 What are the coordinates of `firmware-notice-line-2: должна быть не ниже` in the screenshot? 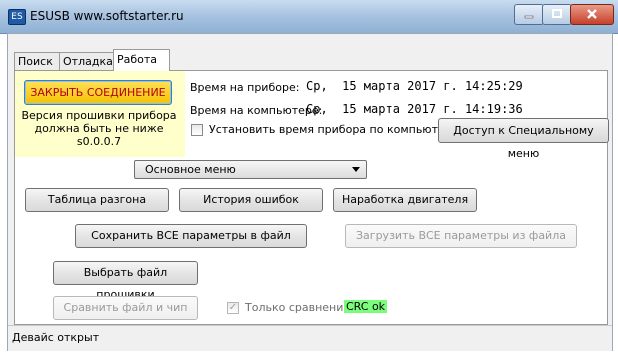 It's located at (99, 128).